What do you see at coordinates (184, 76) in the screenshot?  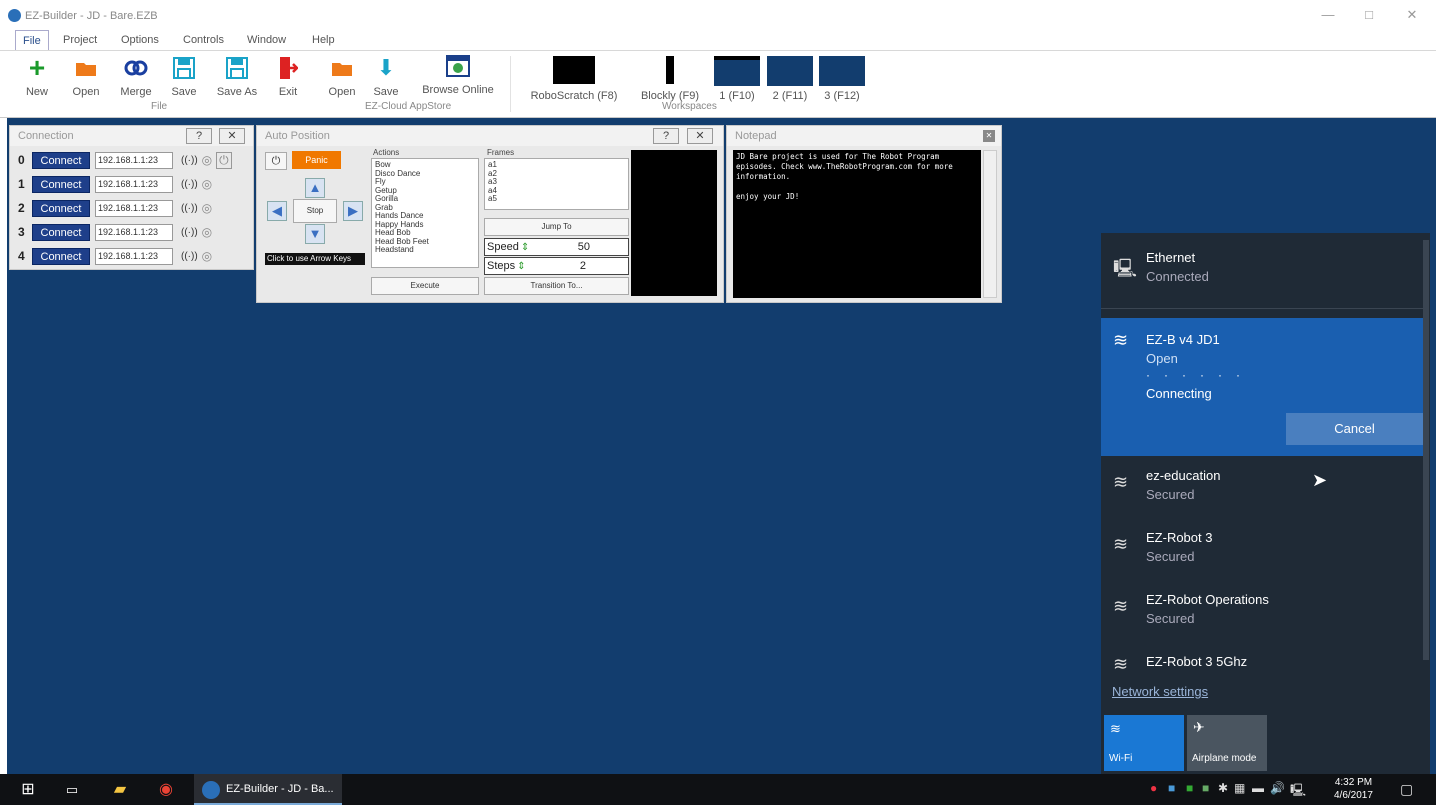 I see `save-button: Save` at bounding box center [184, 76].